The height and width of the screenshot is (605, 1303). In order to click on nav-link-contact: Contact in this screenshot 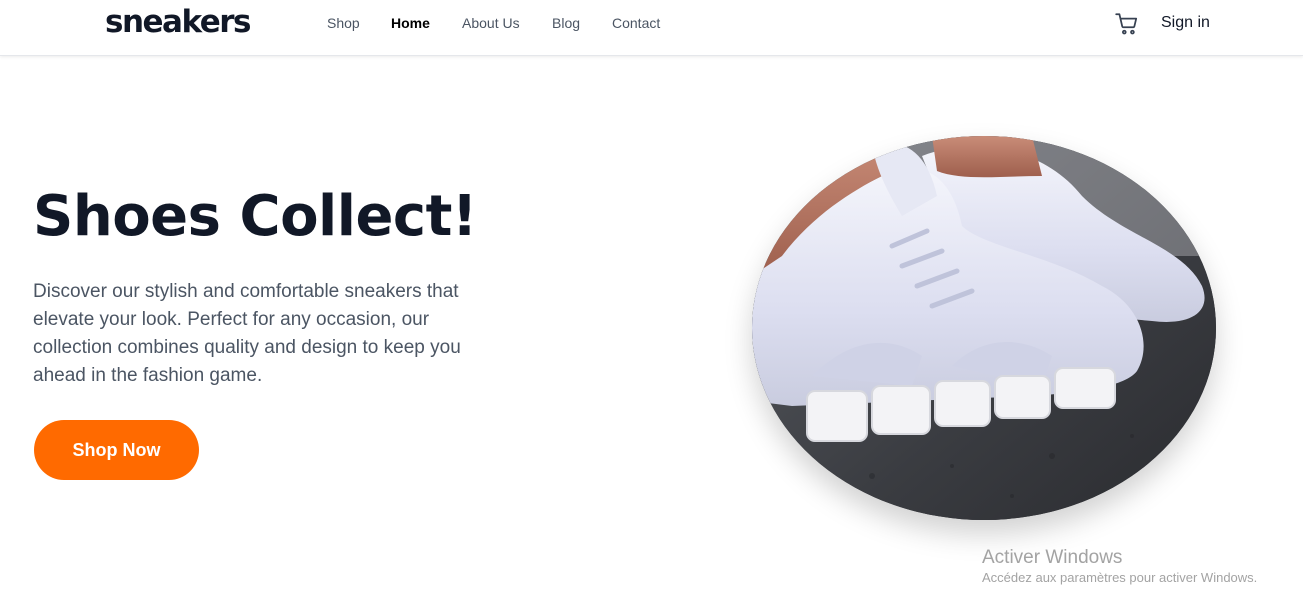, I will do `click(636, 23)`.